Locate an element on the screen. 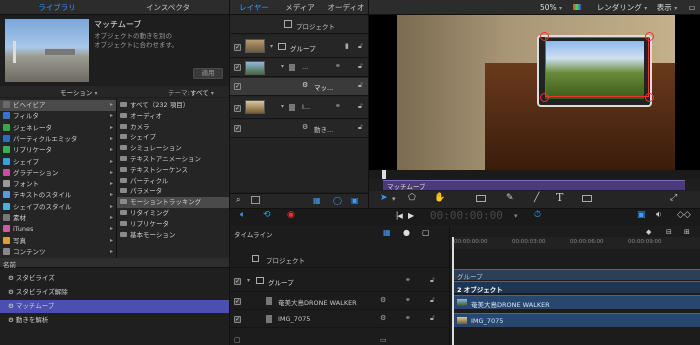 The width and height of the screenshot is (700, 345). add-track-icon: ▢ is located at coordinates (237, 340).